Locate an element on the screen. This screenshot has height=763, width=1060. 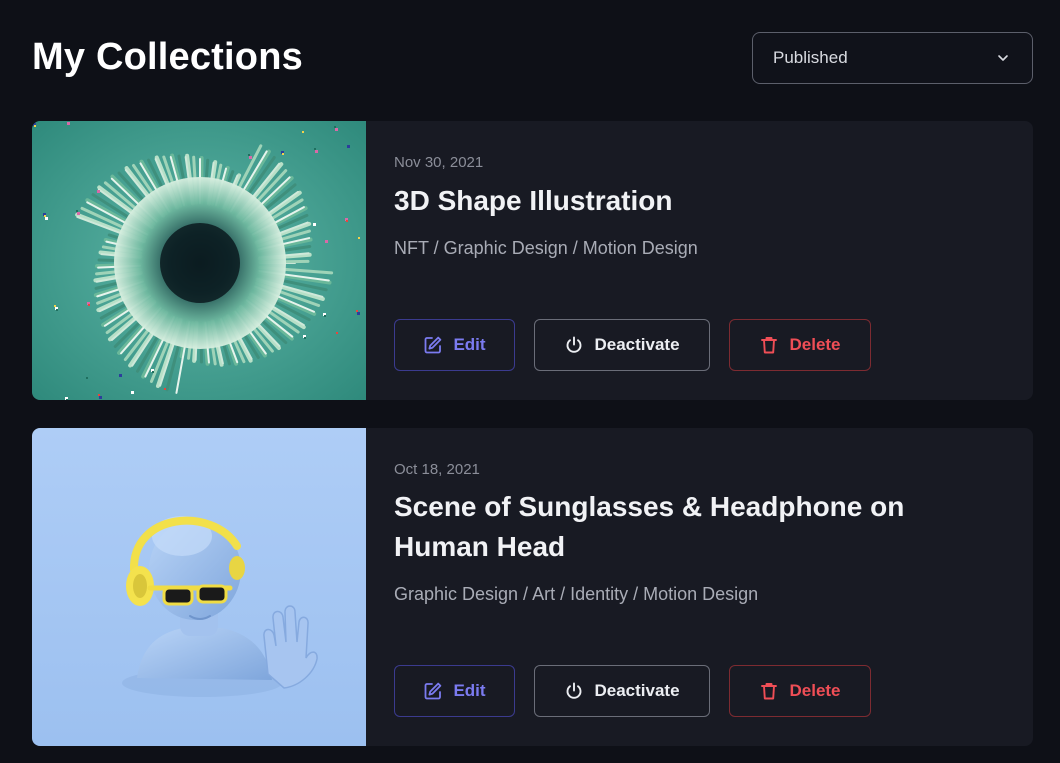
bust-headphones-image is located at coordinates (199, 587).